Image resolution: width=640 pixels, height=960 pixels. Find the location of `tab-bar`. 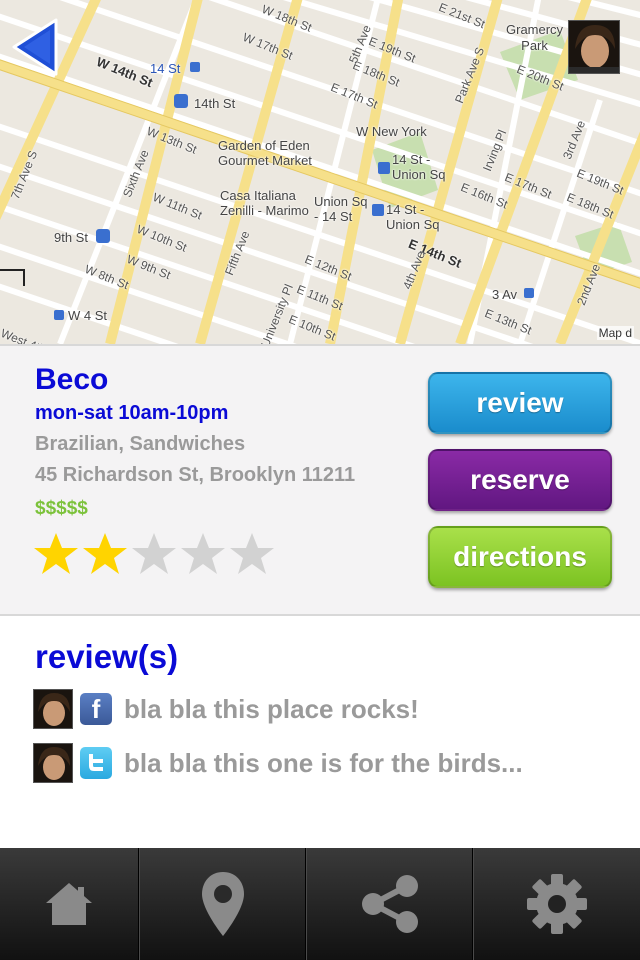

tab-bar is located at coordinates (320, 904).